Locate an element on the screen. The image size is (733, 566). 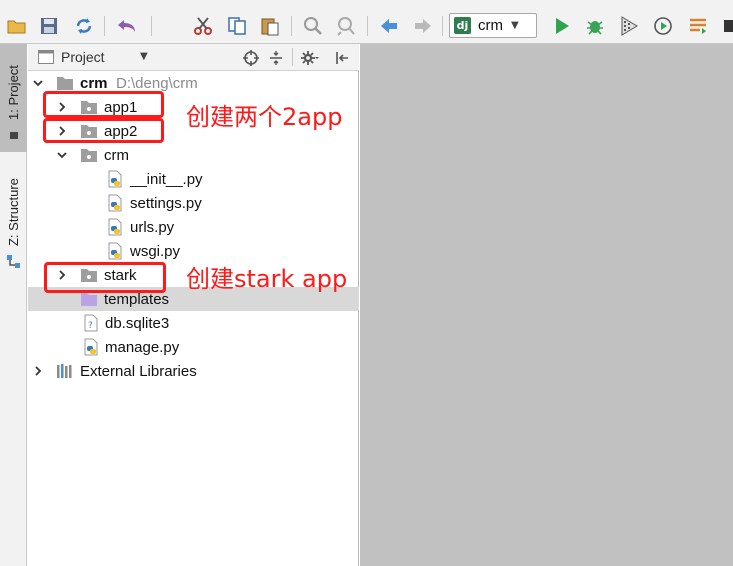
tab-structure: Z: Structure is located at coordinates (13, 217).